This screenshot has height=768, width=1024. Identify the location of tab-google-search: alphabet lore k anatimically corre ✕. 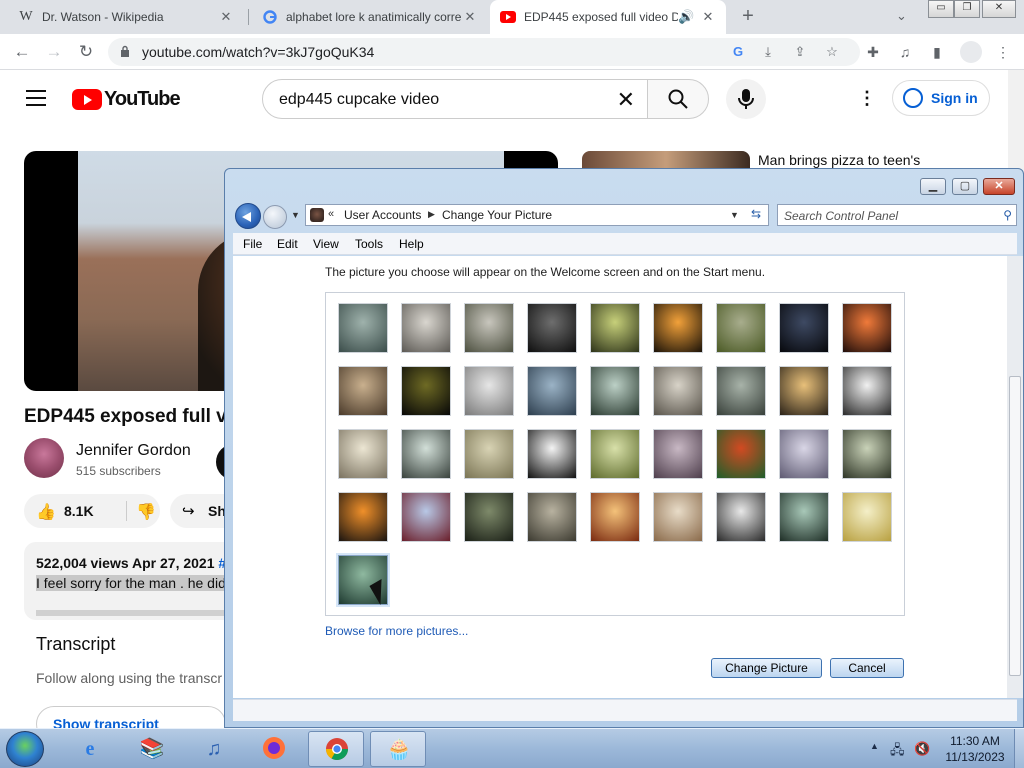
(370, 17).